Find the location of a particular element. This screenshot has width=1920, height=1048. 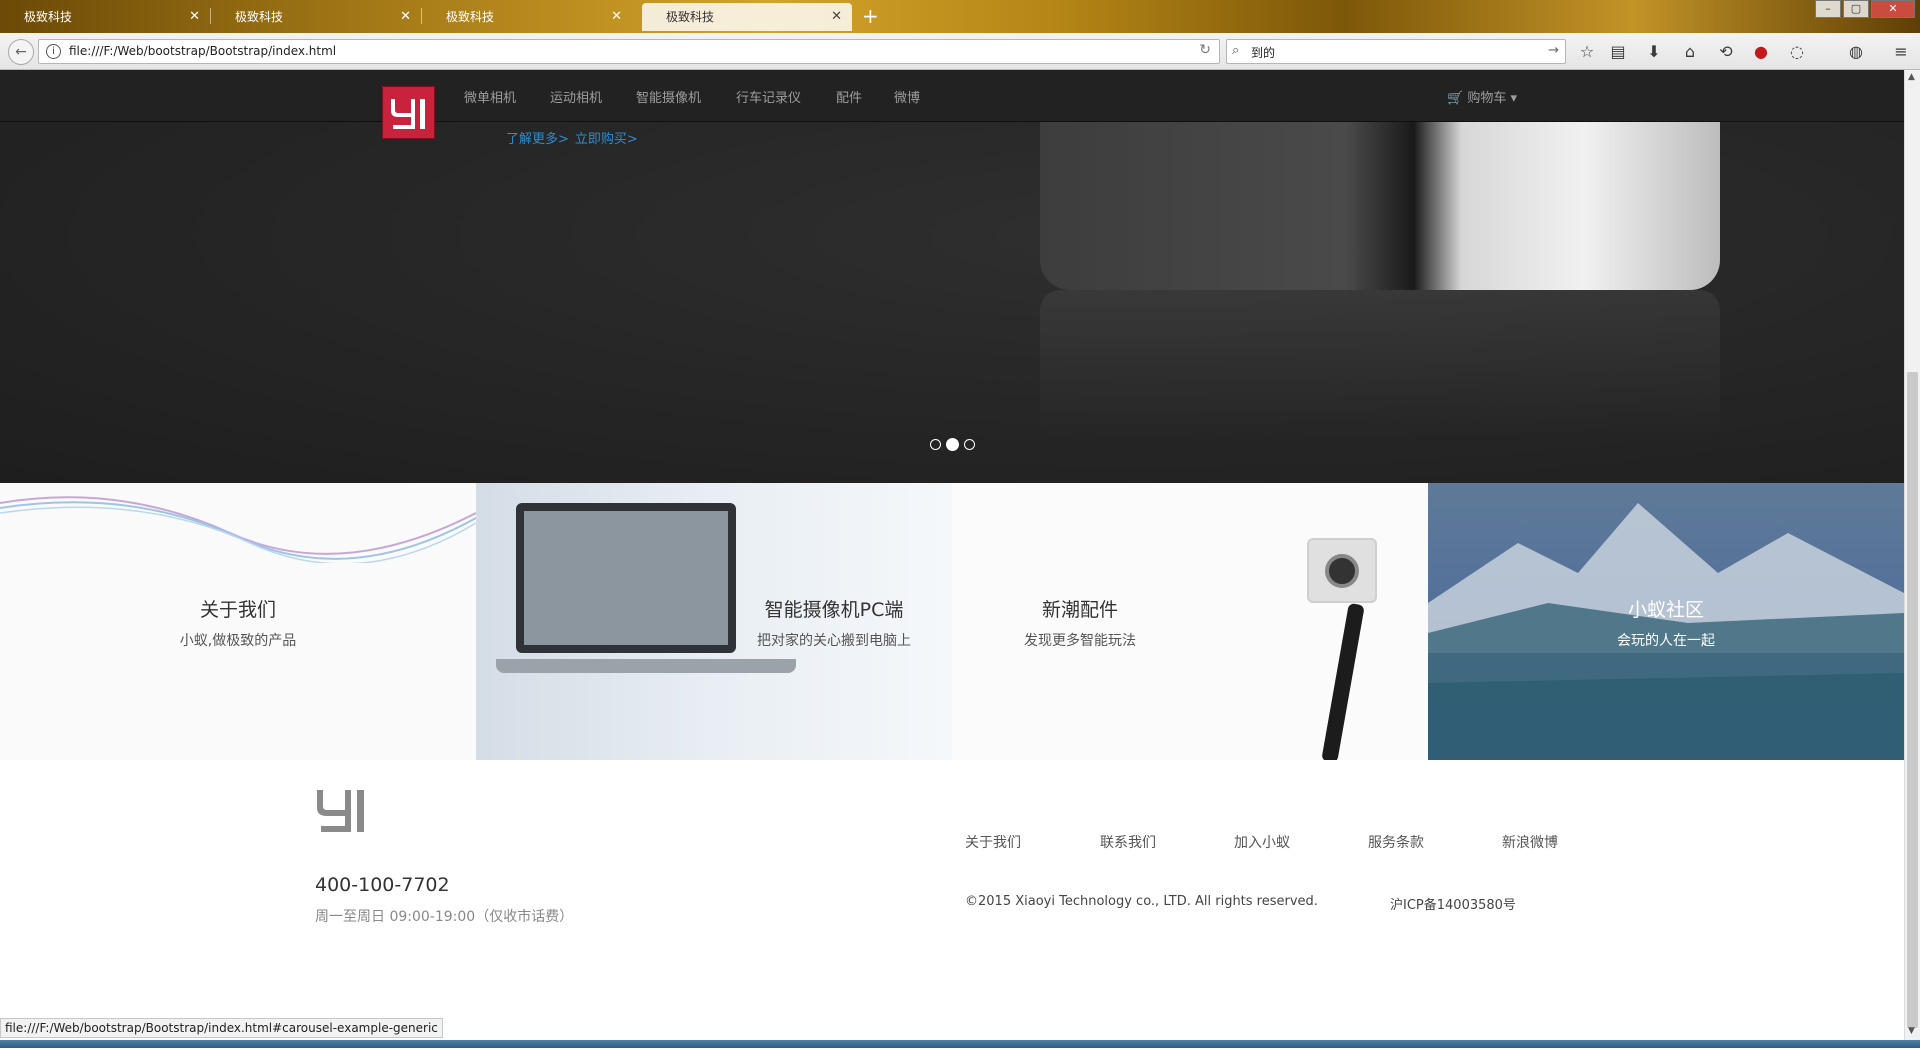

site-navbar: 微单相机 运动相机 智能摄像机 行车记录仪 配件 微博 🛒 购物车 ▾ is located at coordinates (952, 104).